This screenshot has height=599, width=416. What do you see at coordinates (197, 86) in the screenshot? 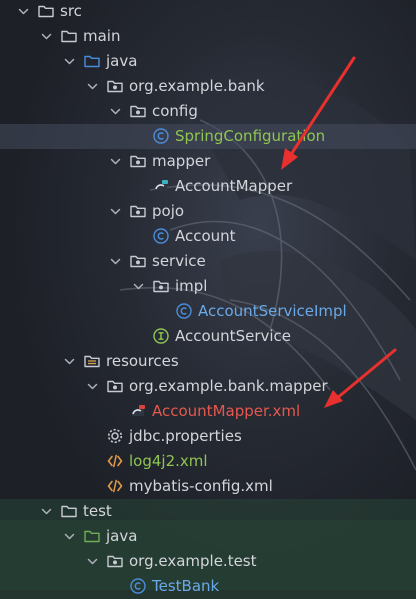
I see `tree-item-label: org.example.bank` at bounding box center [197, 86].